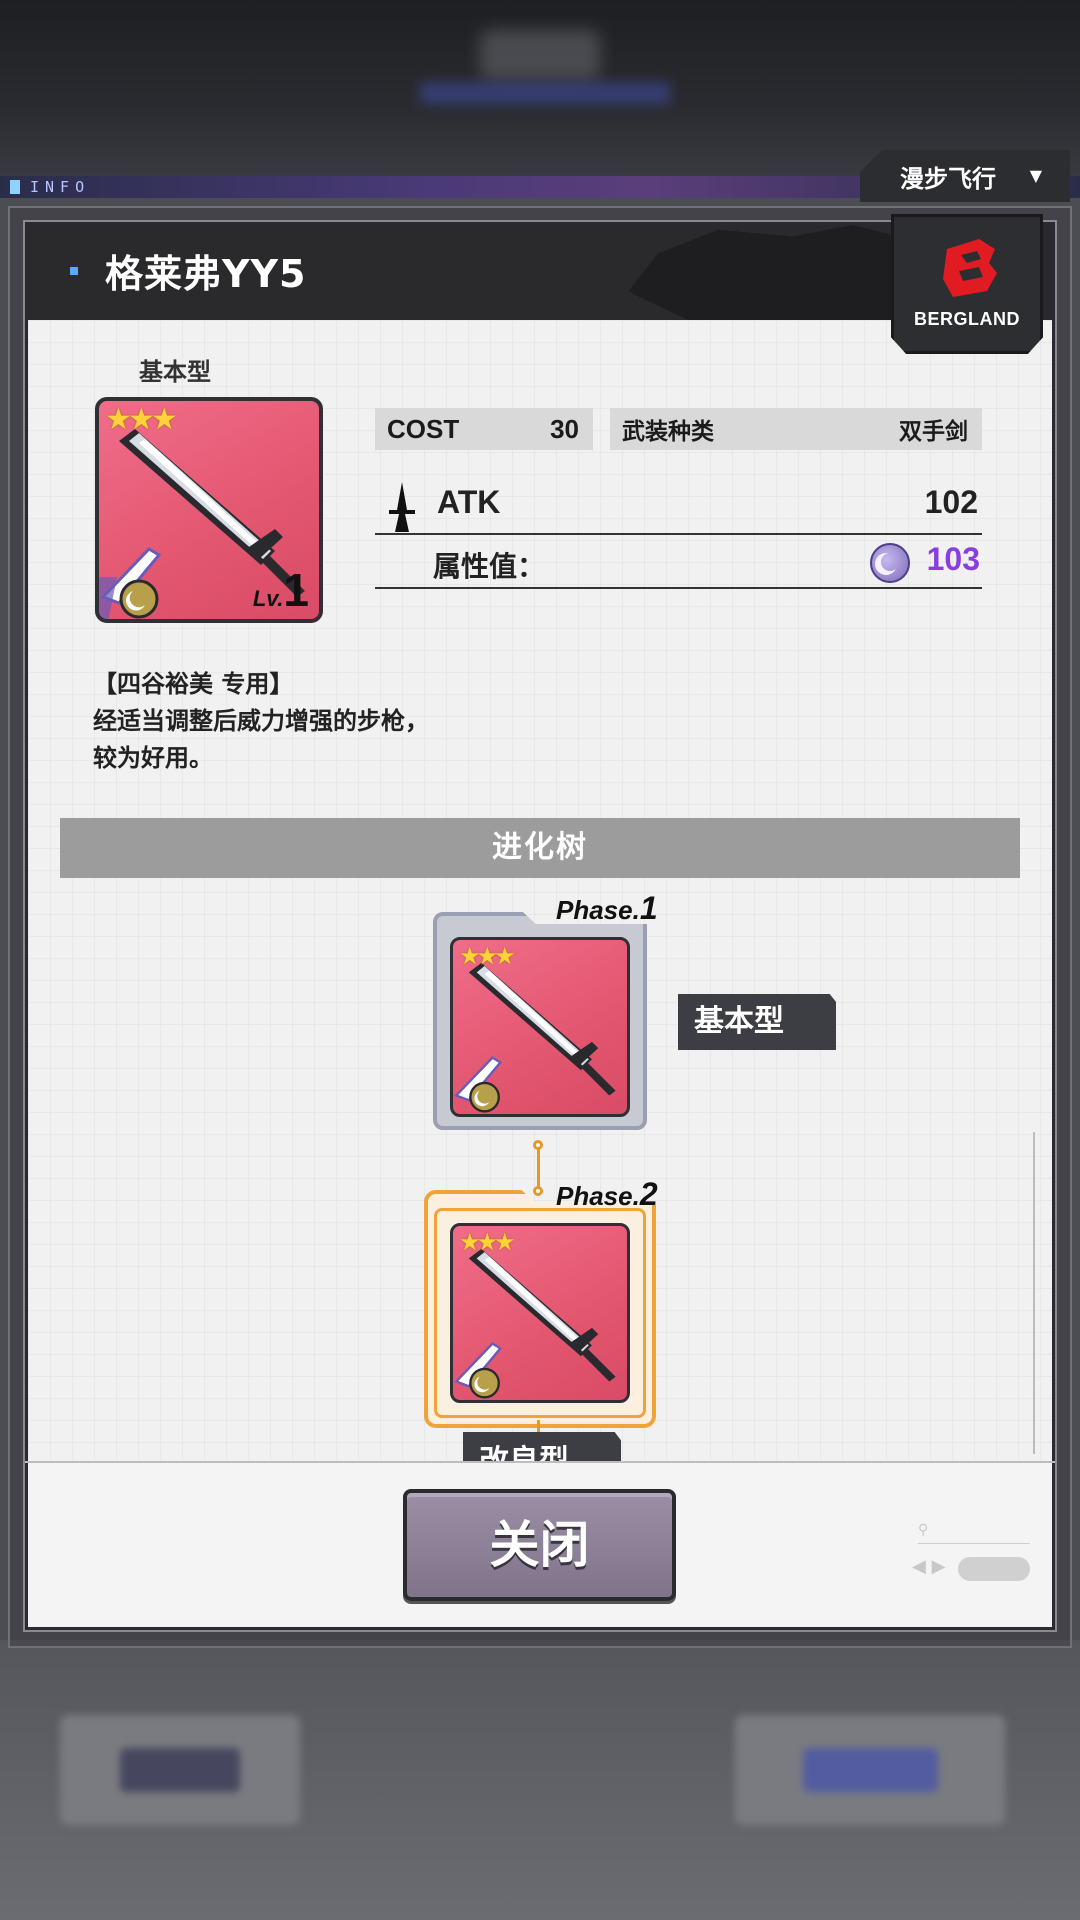 The width and height of the screenshot is (1080, 1920). Describe the element at coordinates (678, 563) in the screenshot. I see `attribute-stat-row: 属性值： 103` at that location.